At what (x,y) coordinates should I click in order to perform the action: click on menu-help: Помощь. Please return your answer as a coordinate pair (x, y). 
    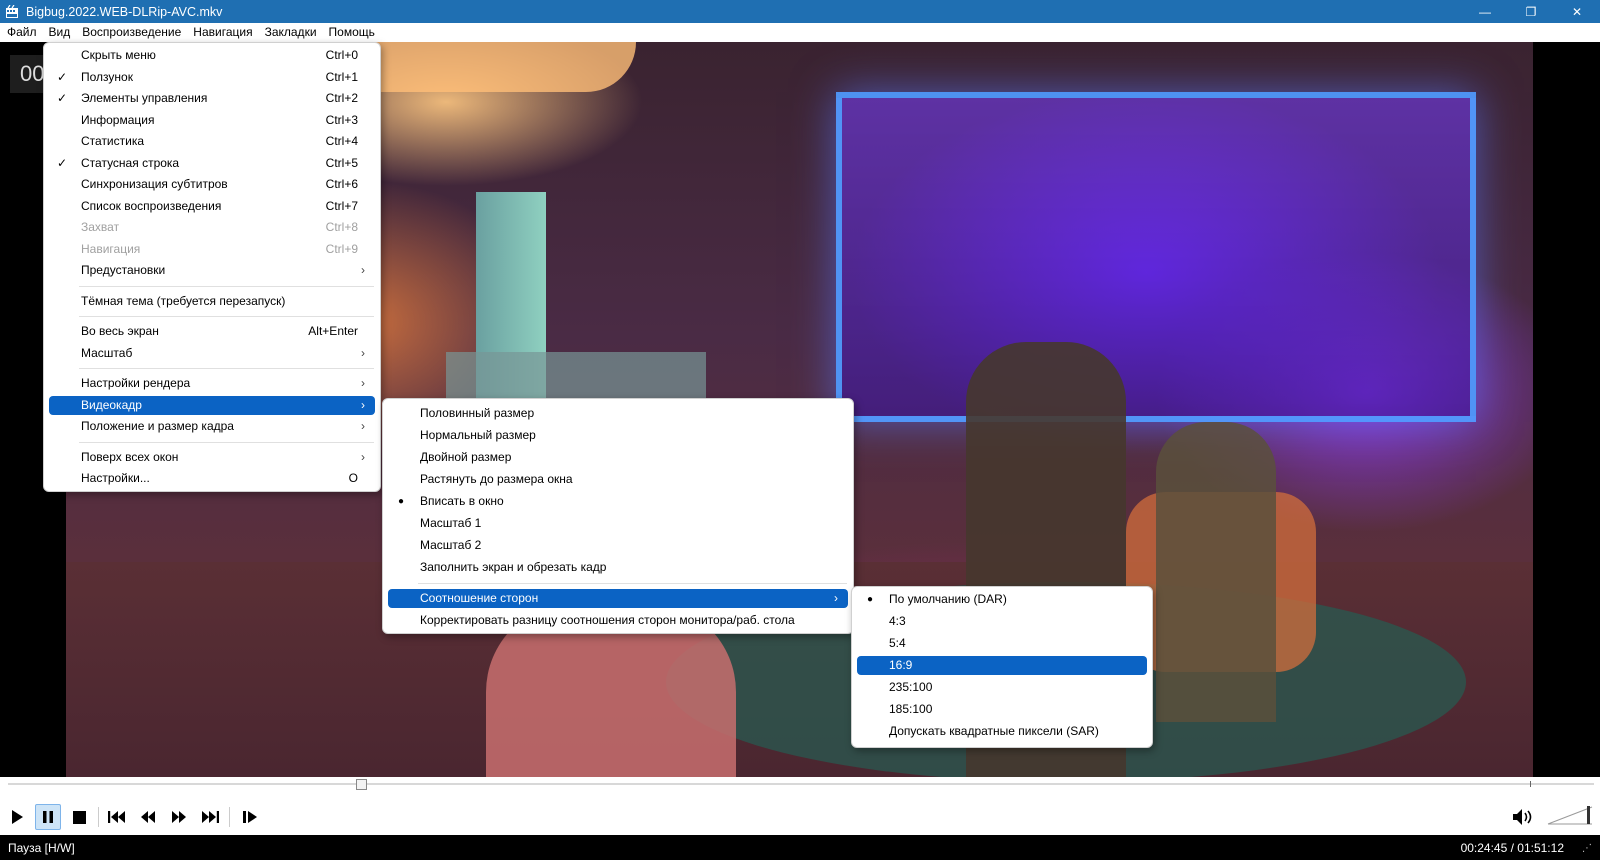
    Looking at the image, I should click on (352, 32).